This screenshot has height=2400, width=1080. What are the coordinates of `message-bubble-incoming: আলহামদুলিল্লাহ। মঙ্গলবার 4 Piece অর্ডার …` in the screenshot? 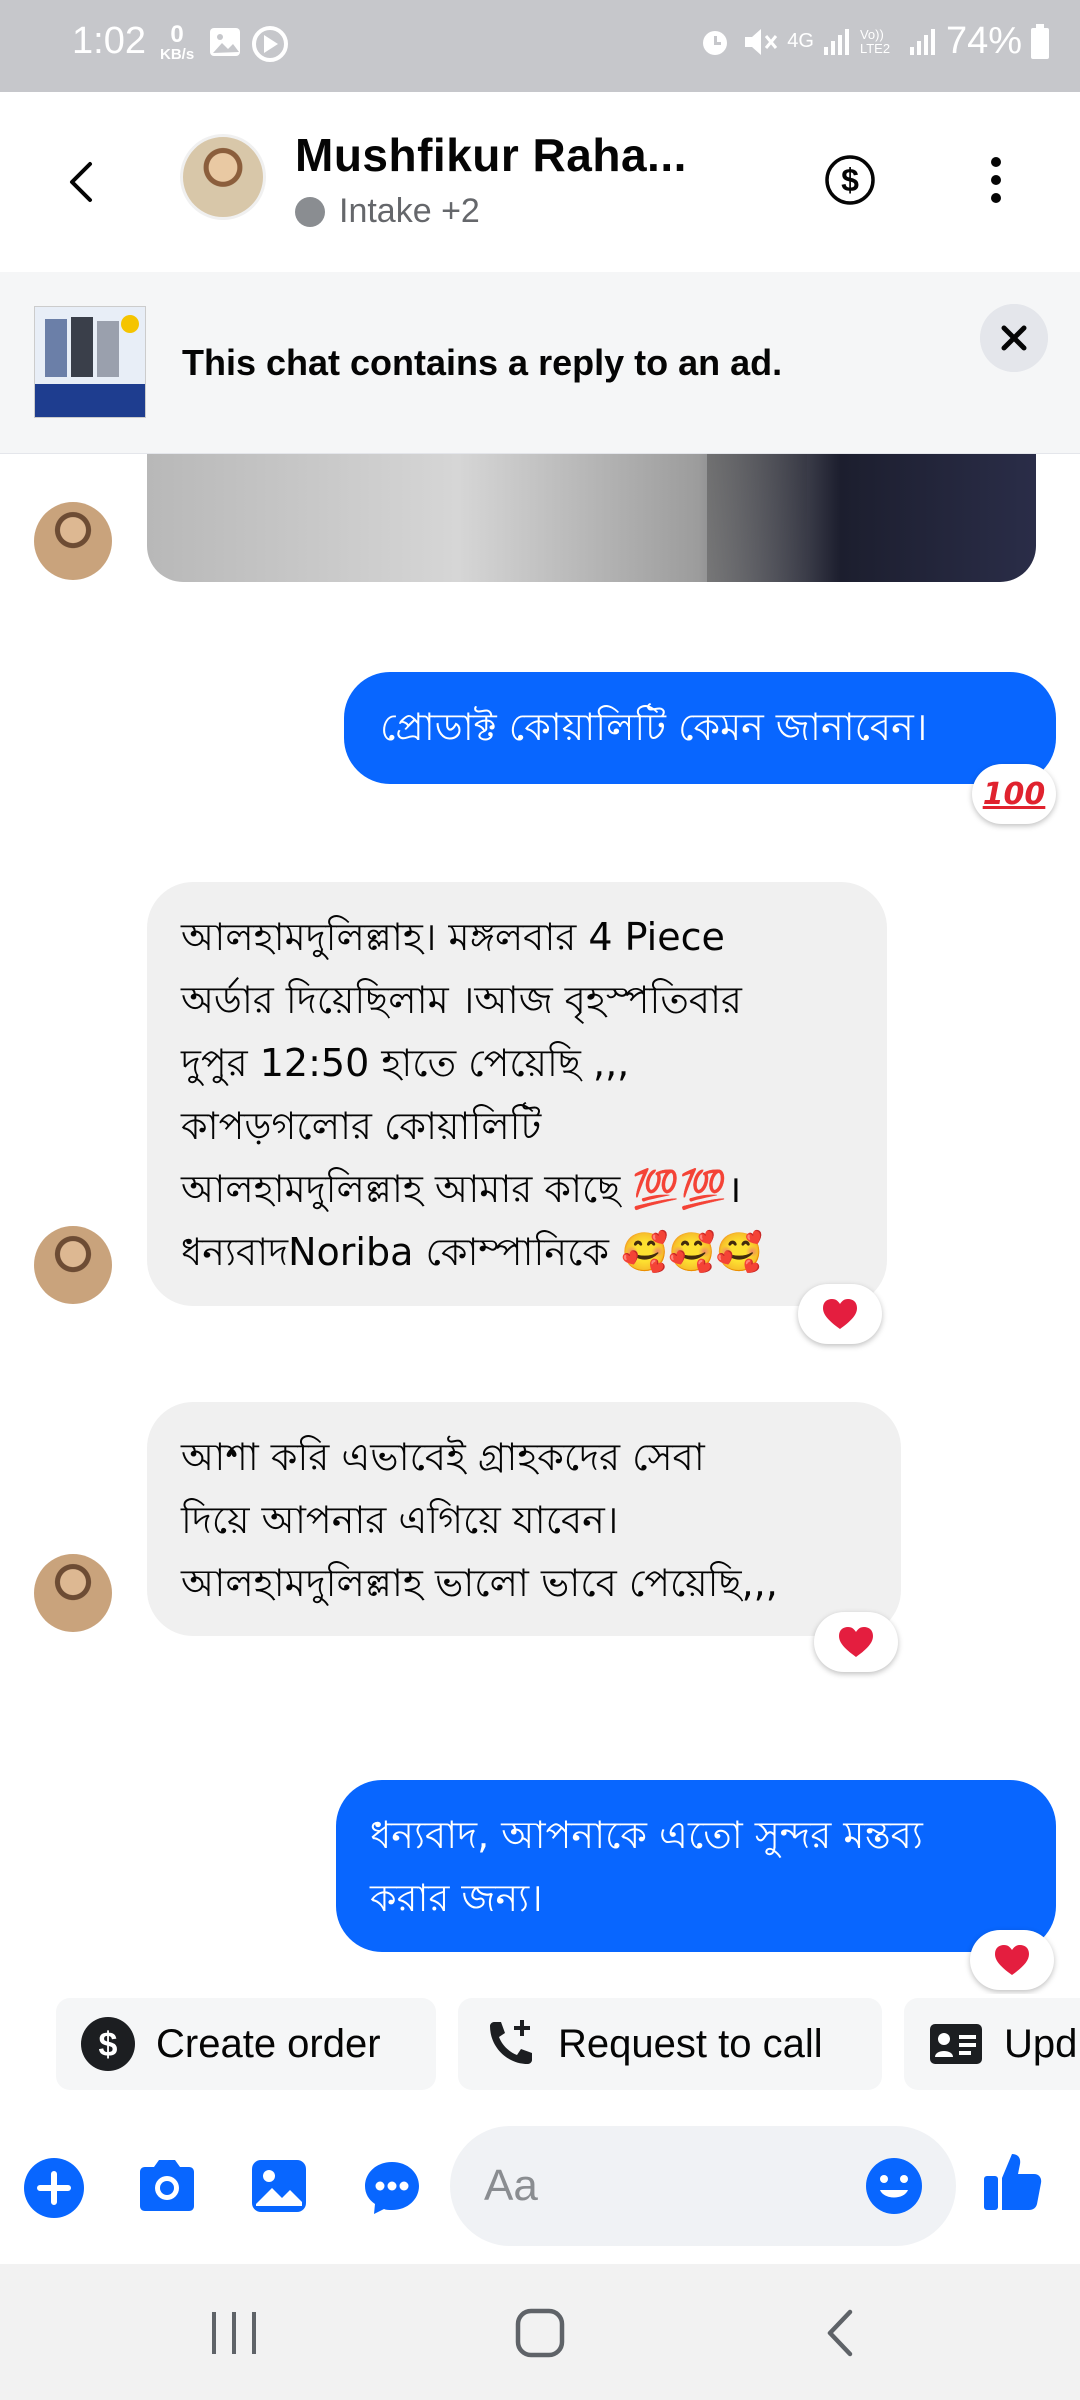 It's located at (517, 1094).